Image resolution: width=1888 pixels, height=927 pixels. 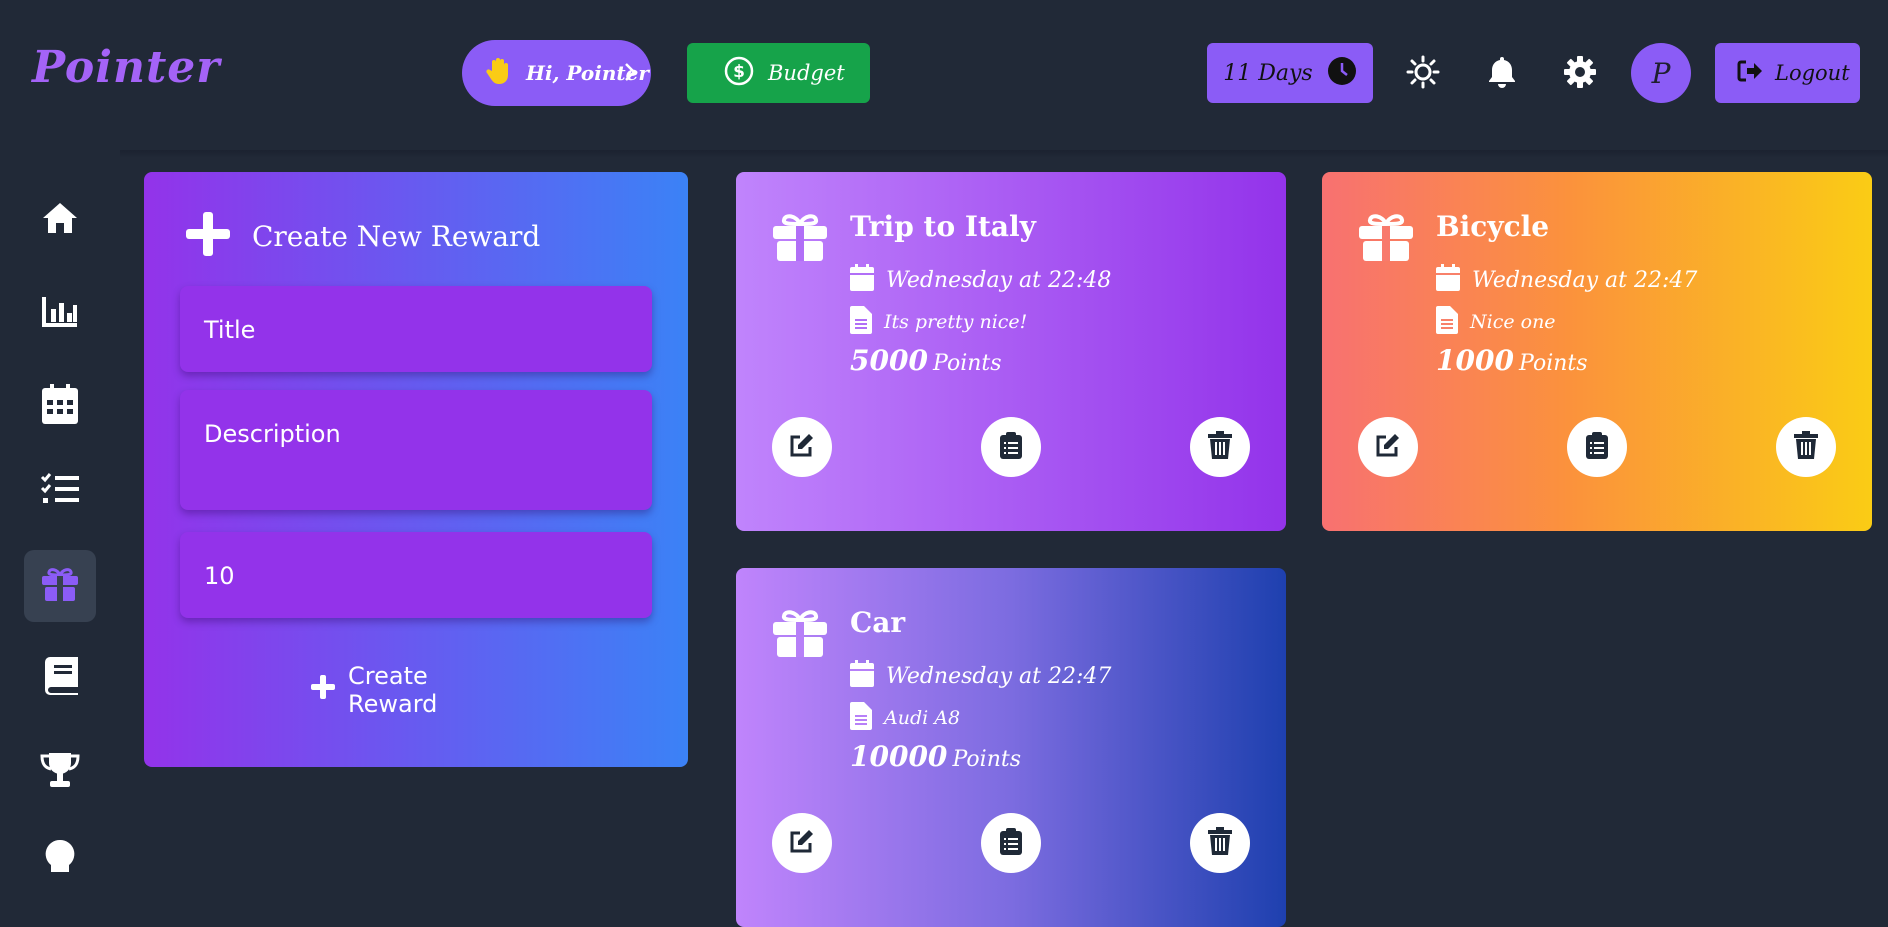 I want to click on content-top-shadow, so click(x=1004, y=154).